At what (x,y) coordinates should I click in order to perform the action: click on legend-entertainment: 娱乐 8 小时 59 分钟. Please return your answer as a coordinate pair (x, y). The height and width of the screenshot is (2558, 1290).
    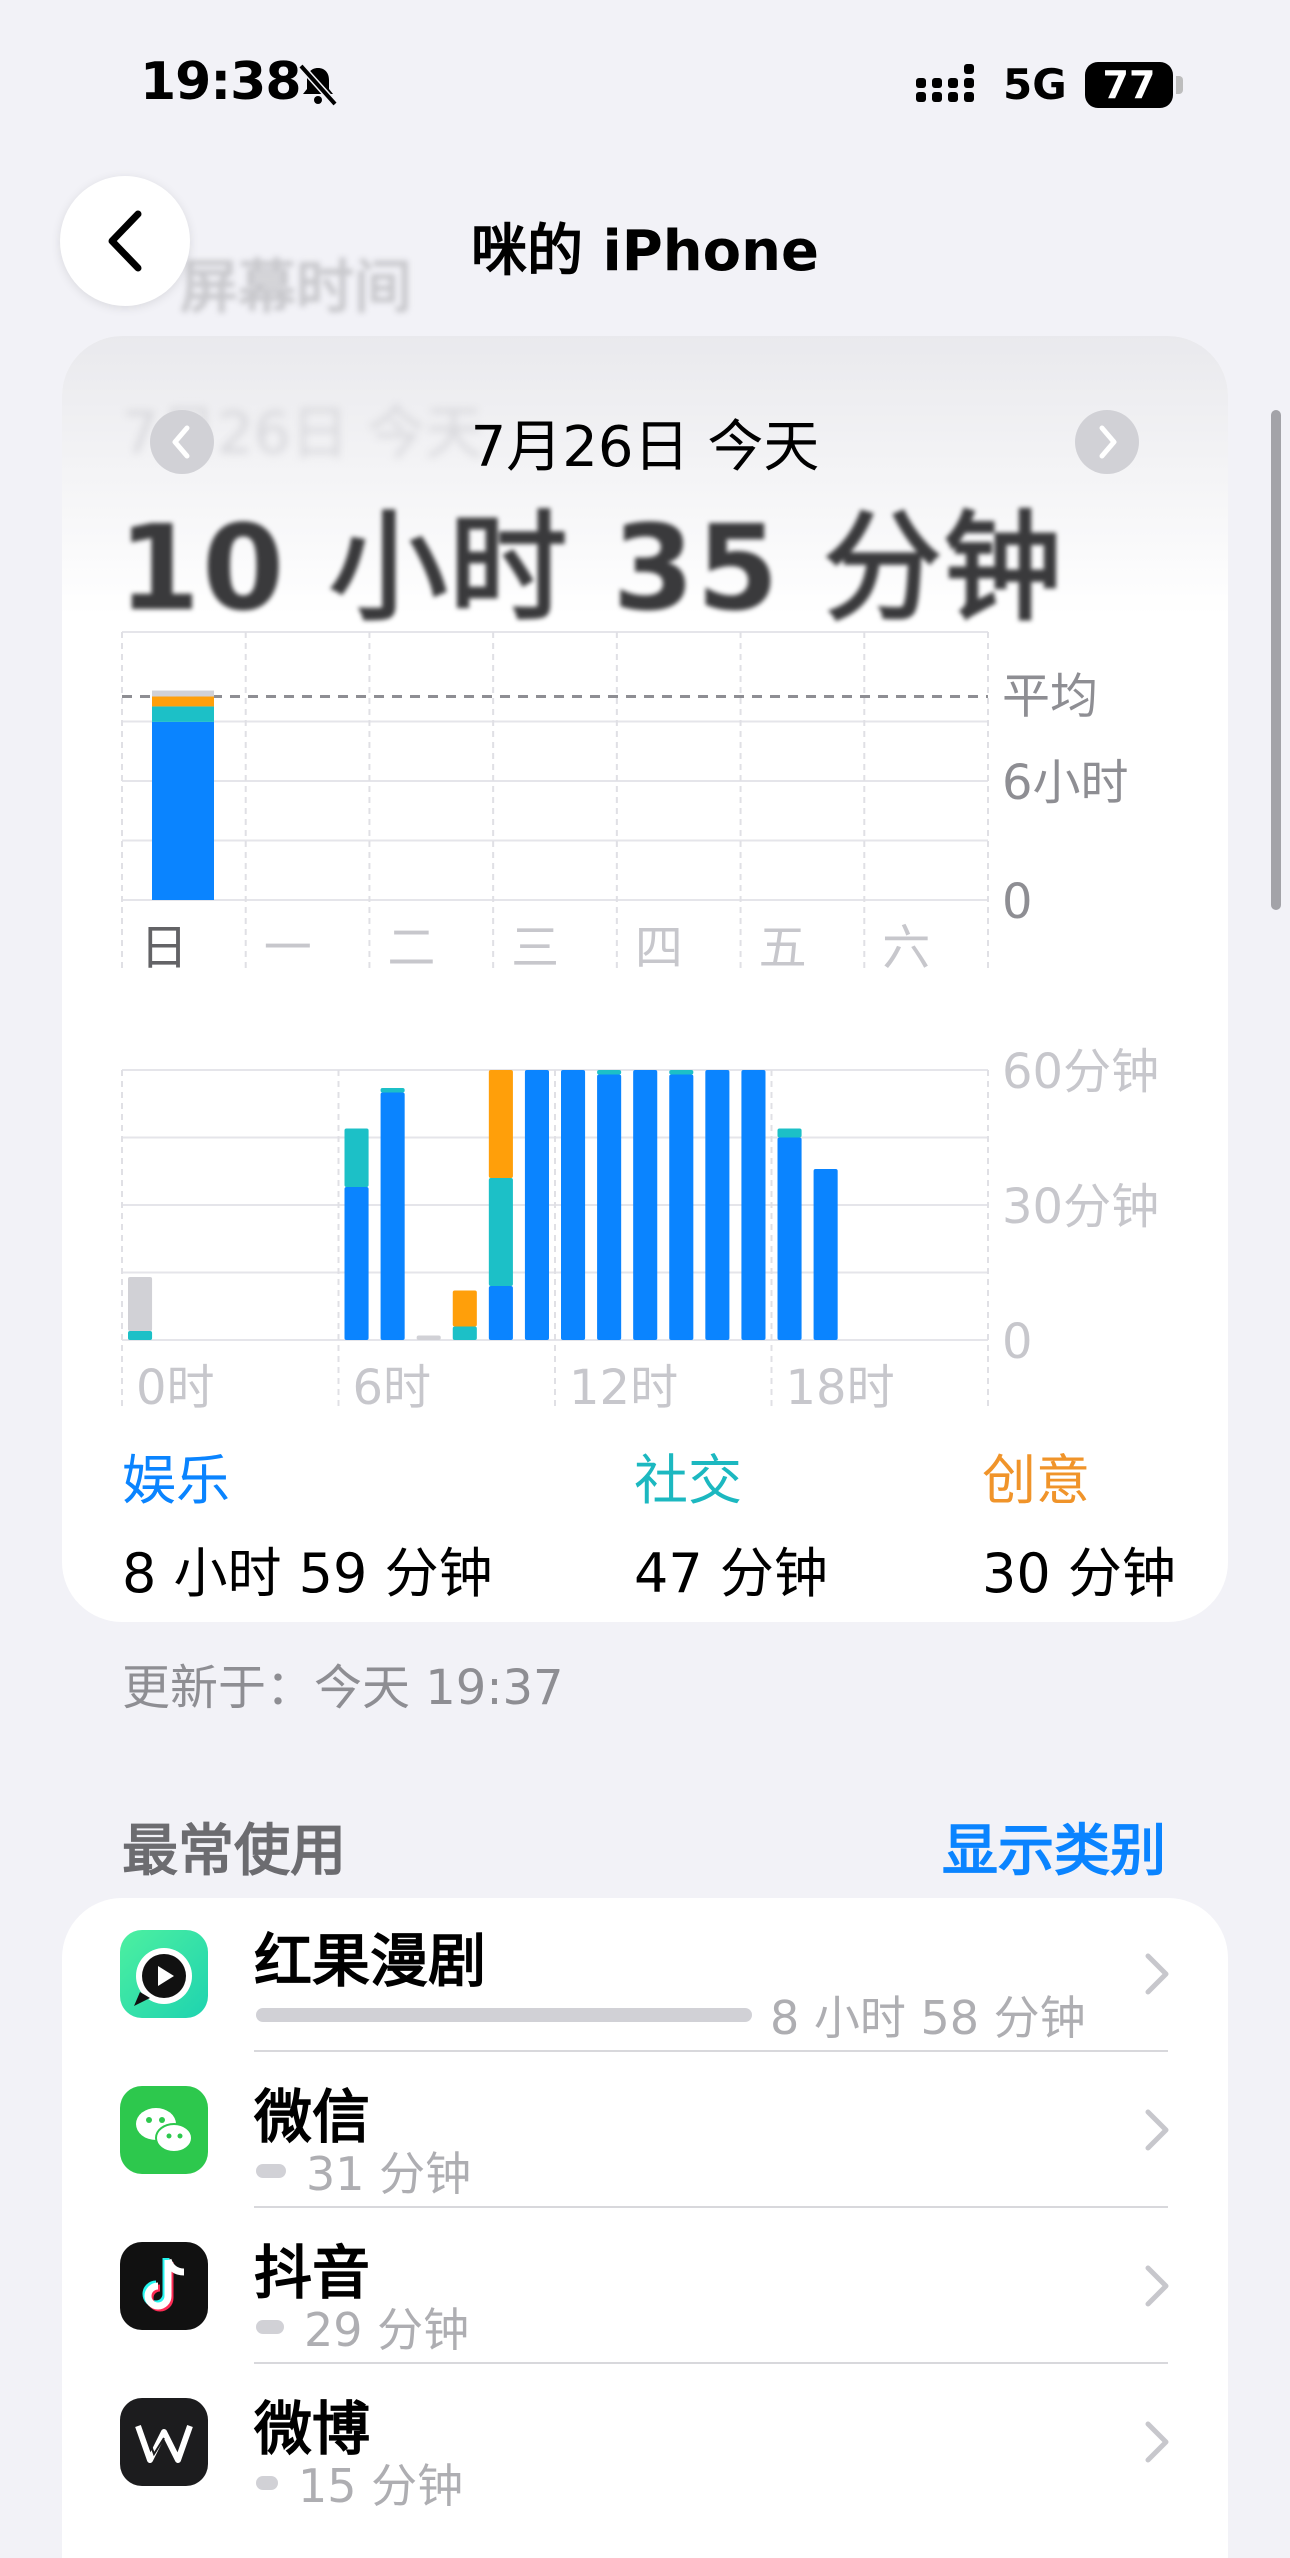
    Looking at the image, I should click on (307, 1522).